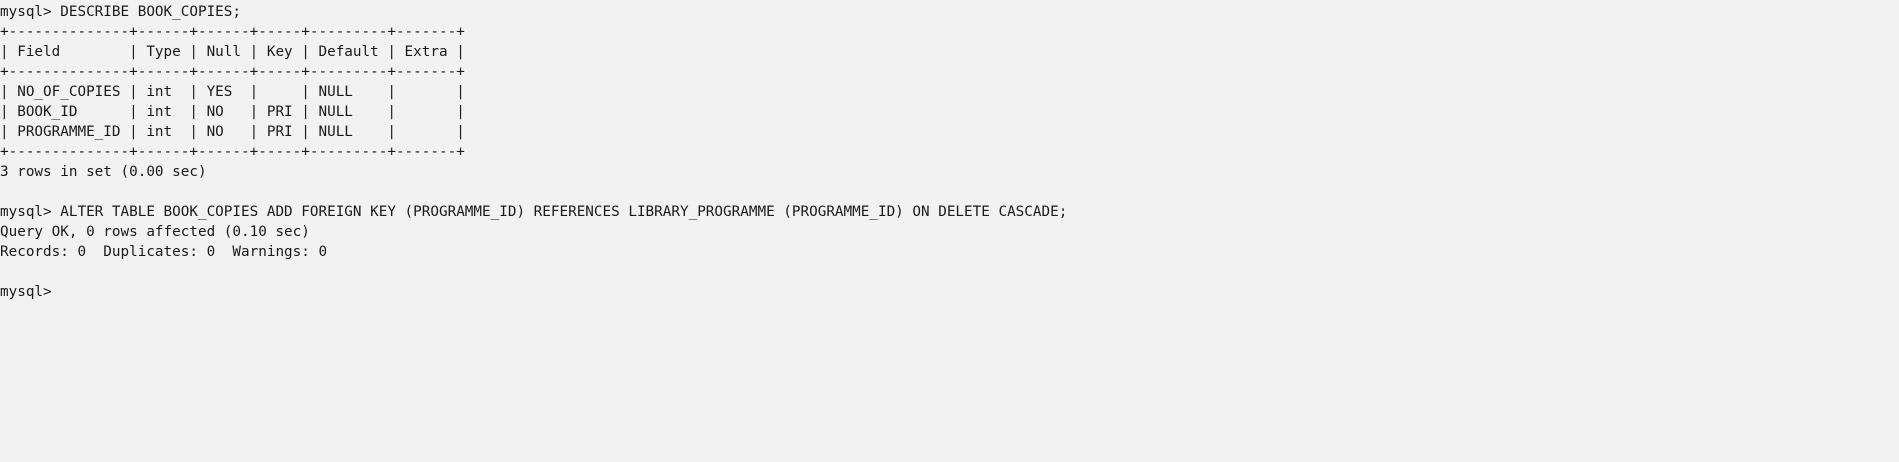 This screenshot has height=462, width=1899. What do you see at coordinates (121, 12) in the screenshot?
I see `command-line-describe: mysql> DESCRIBE BOOK_COPIES;` at bounding box center [121, 12].